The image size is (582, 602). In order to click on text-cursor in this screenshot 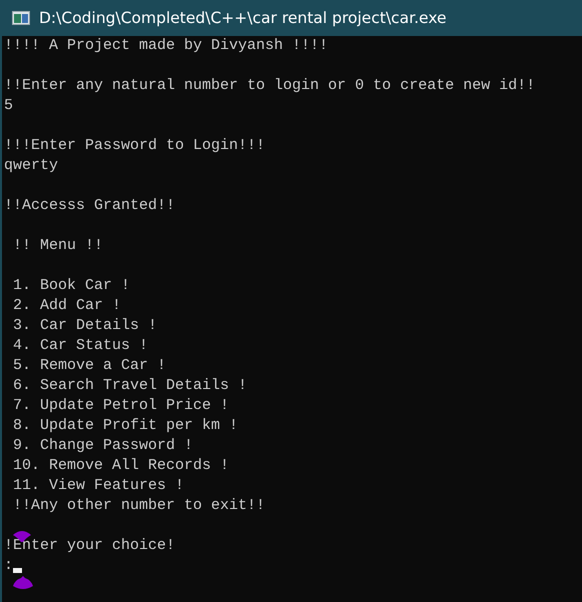, I will do `click(17, 570)`.